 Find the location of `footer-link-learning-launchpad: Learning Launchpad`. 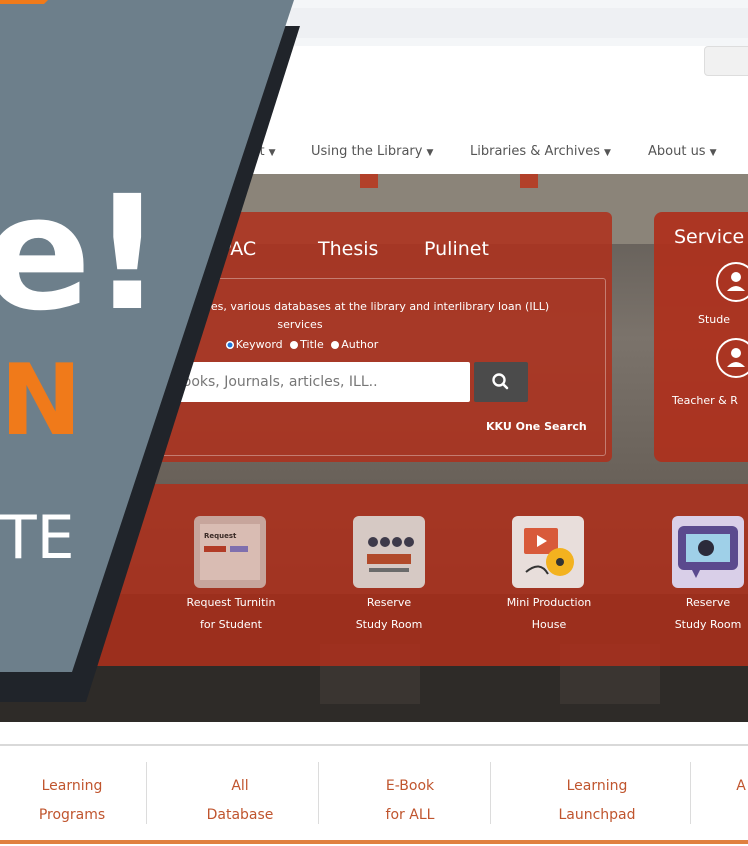

footer-link-learning-launchpad: Learning Launchpad is located at coordinates (597, 801).